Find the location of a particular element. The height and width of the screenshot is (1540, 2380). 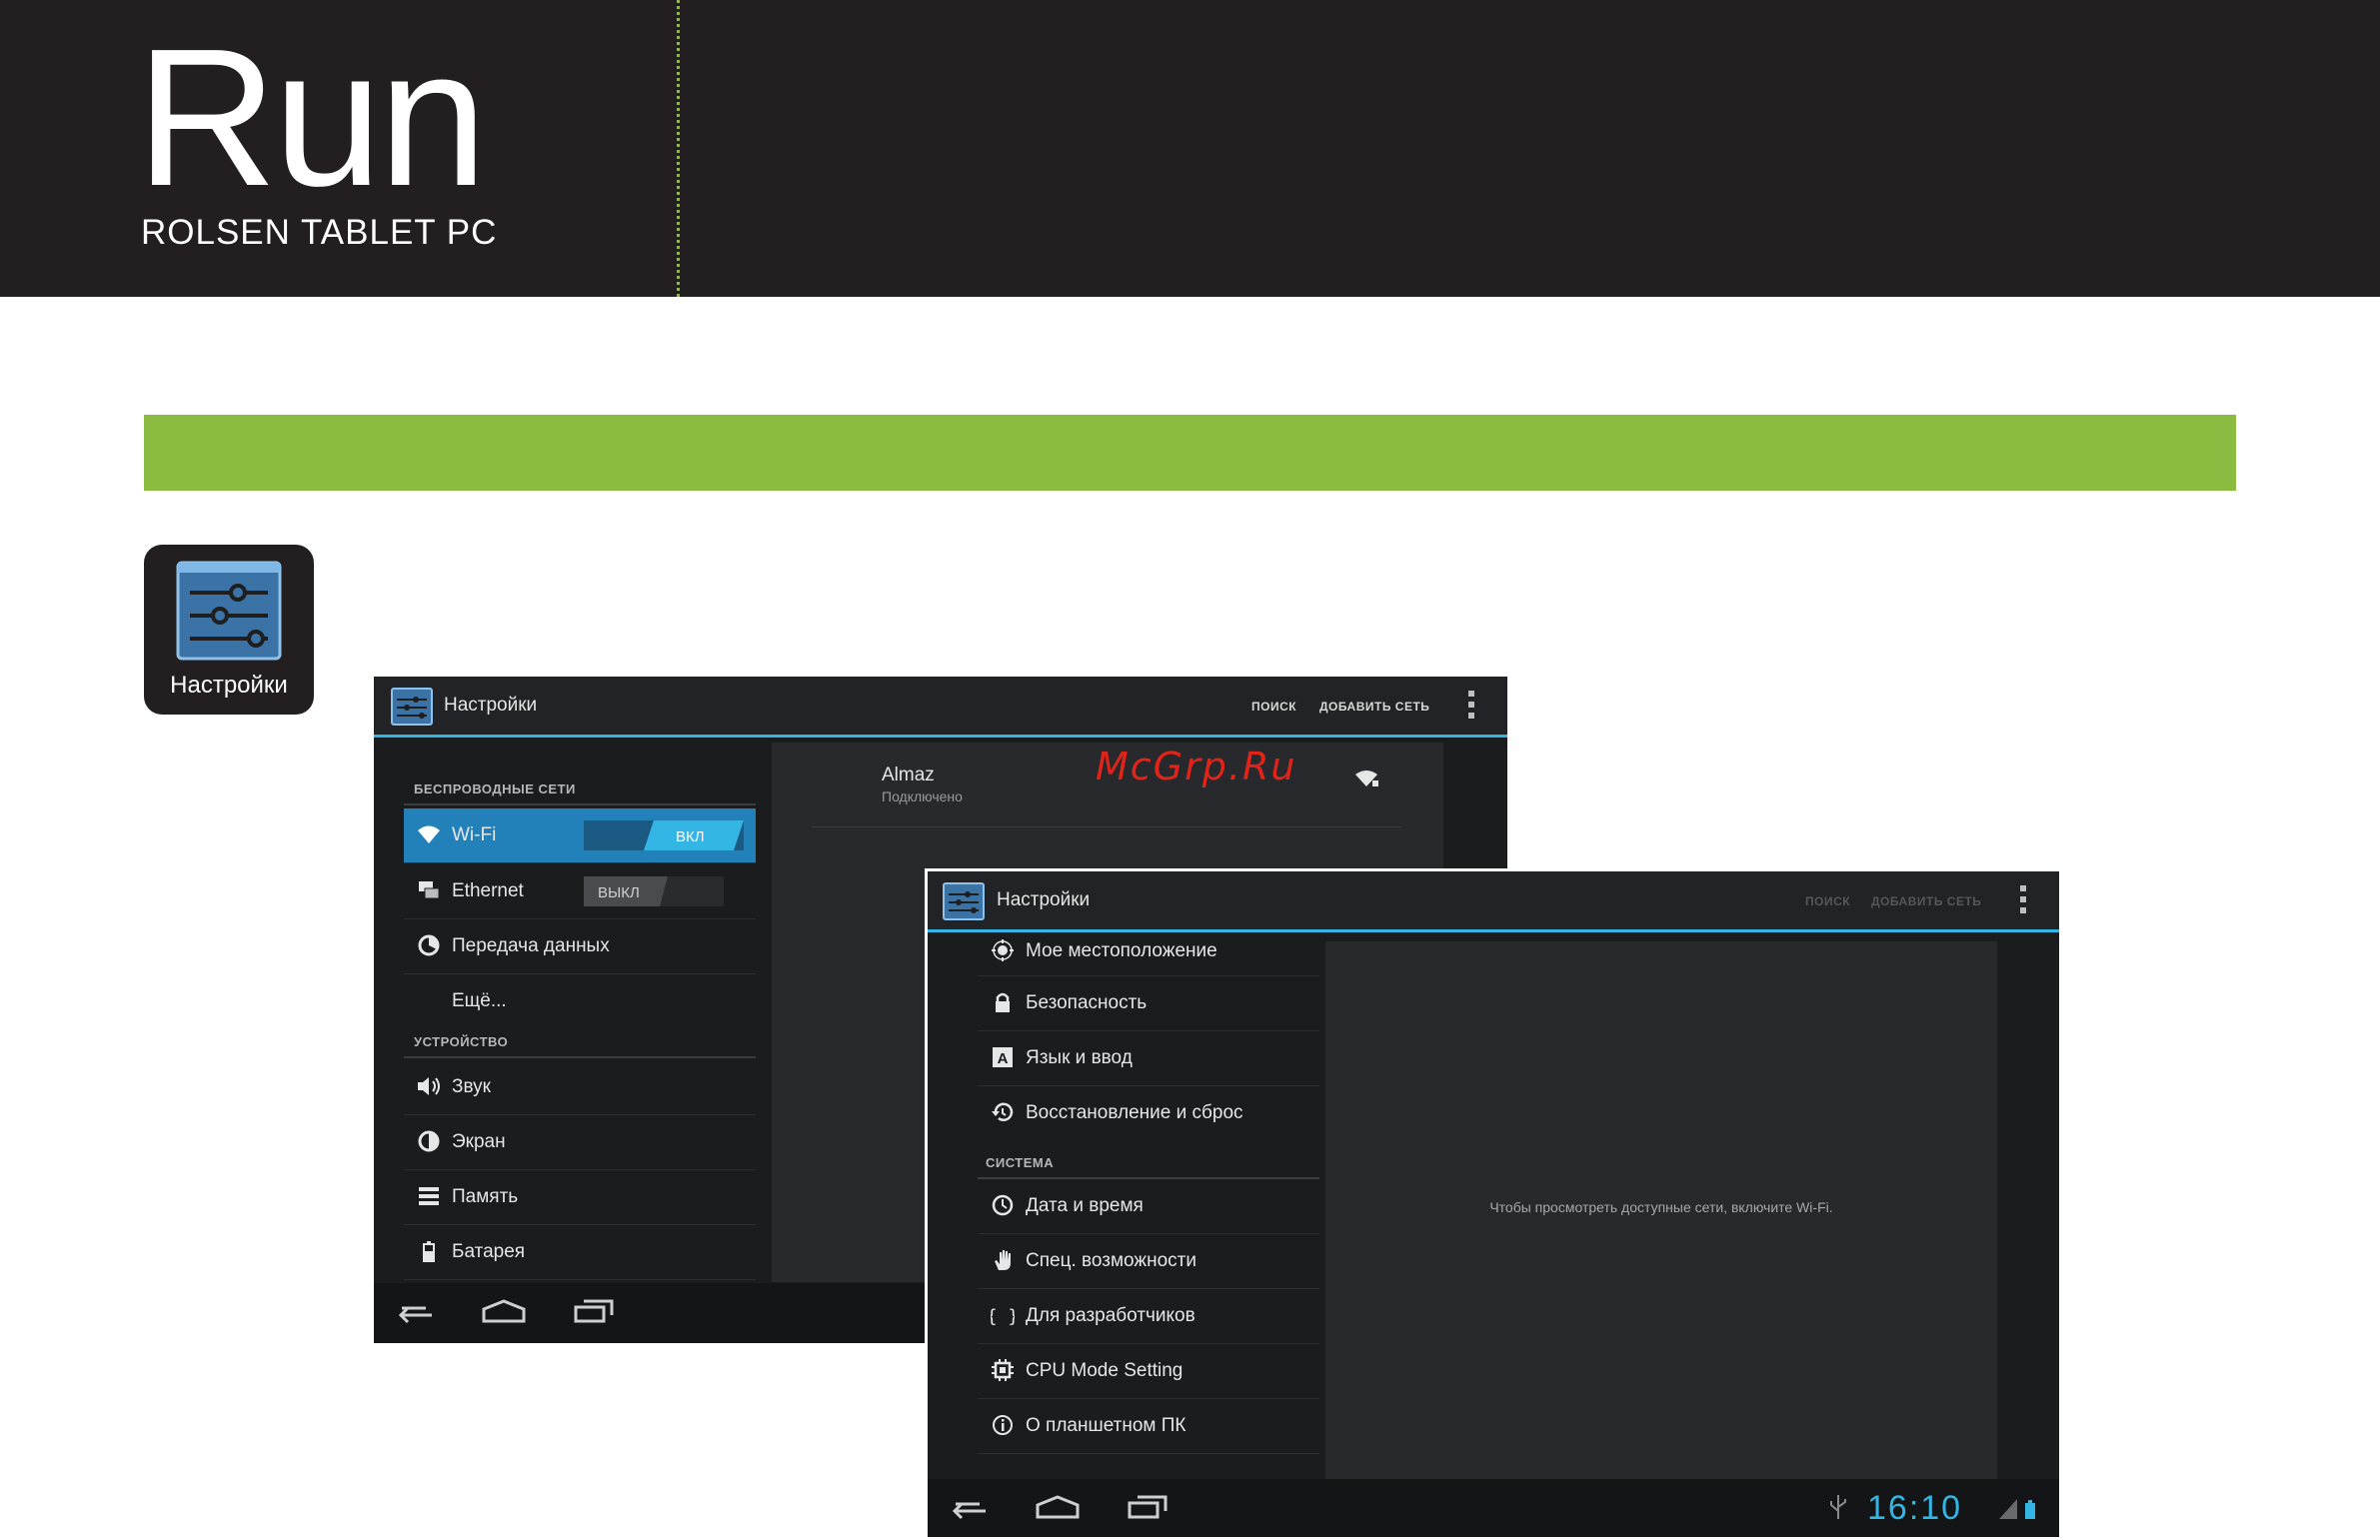

watermark-text: McGrp.Ru is located at coordinates (1196, 766).